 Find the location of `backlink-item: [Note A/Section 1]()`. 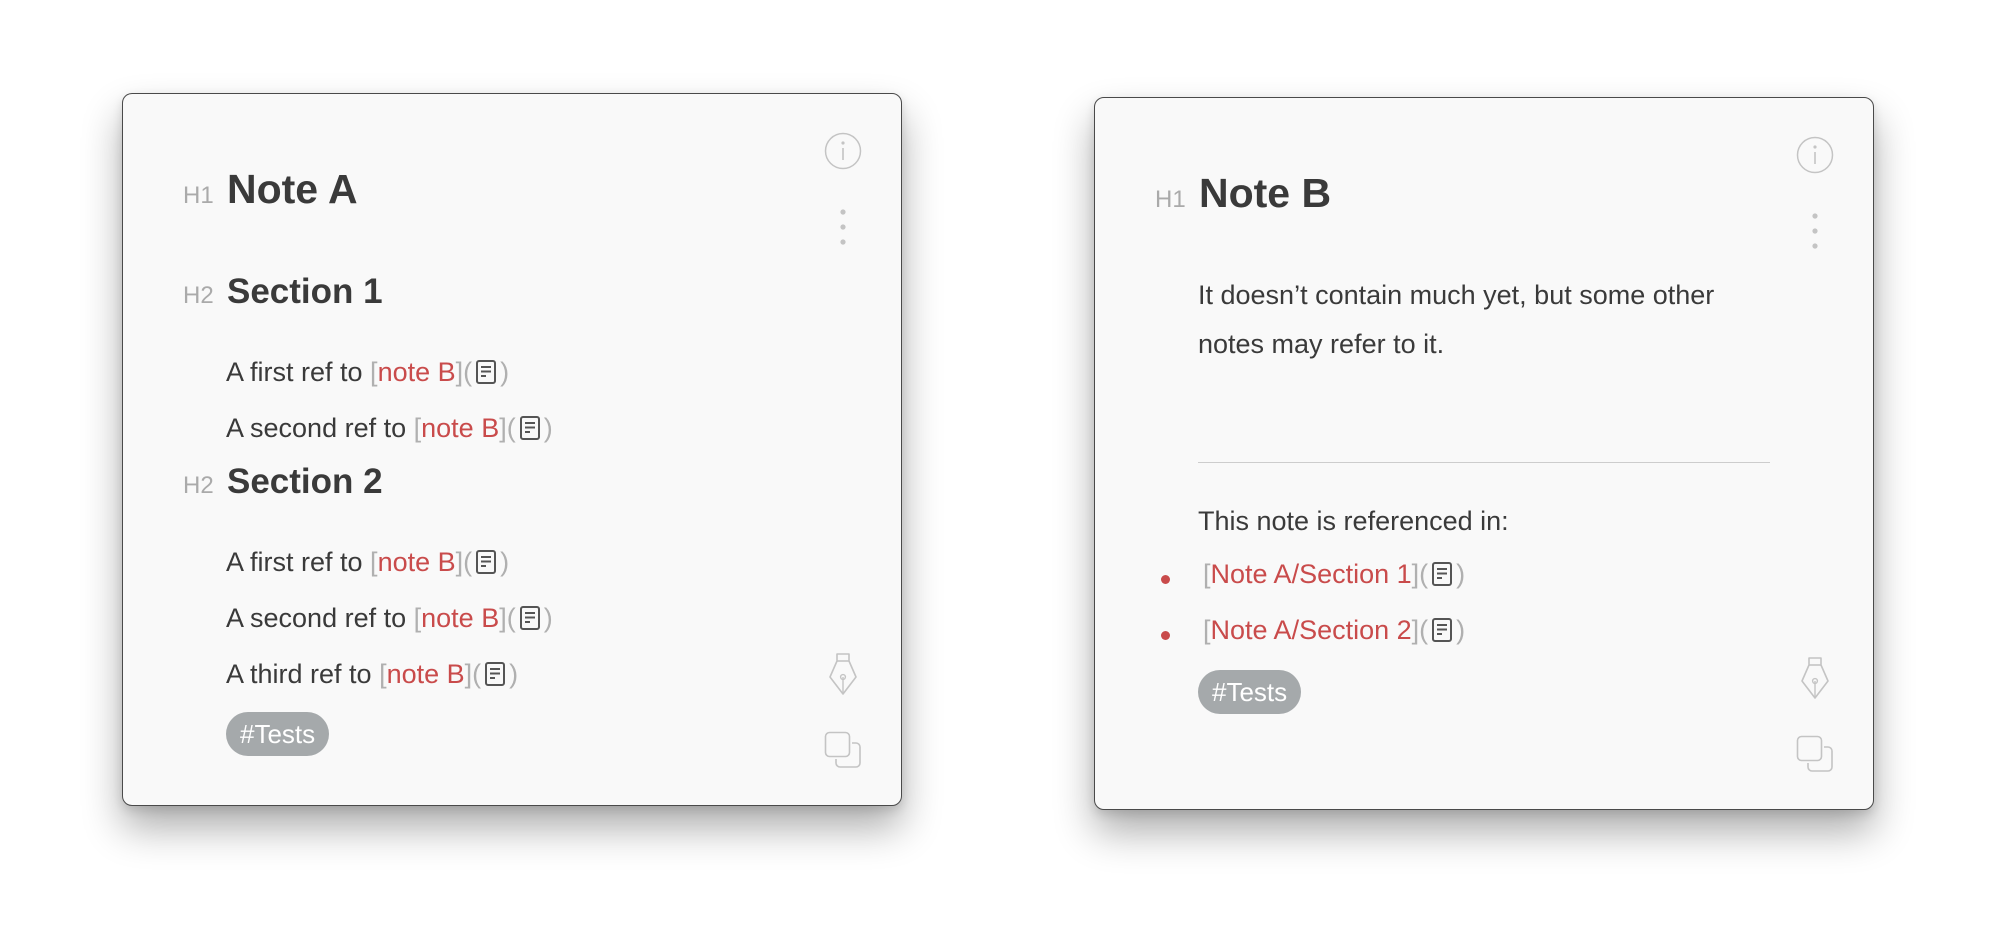

backlink-item: [Note A/Section 1]() is located at coordinates (1334, 574).